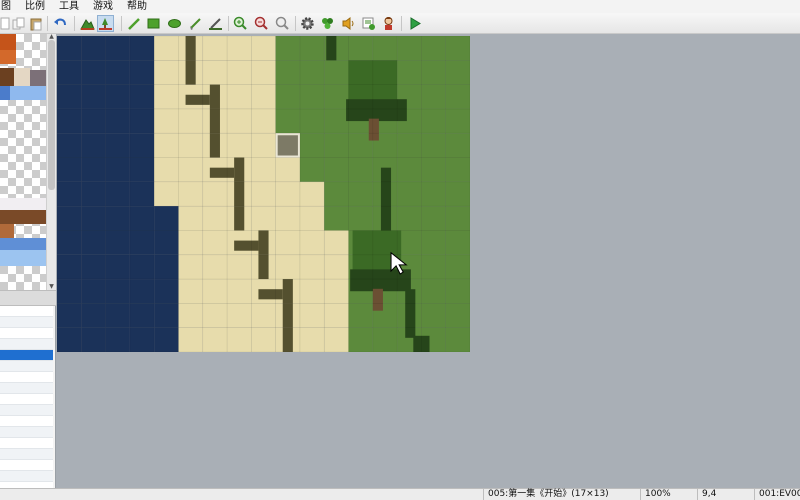  I want to click on zoom-in-icon, so click(240, 23).